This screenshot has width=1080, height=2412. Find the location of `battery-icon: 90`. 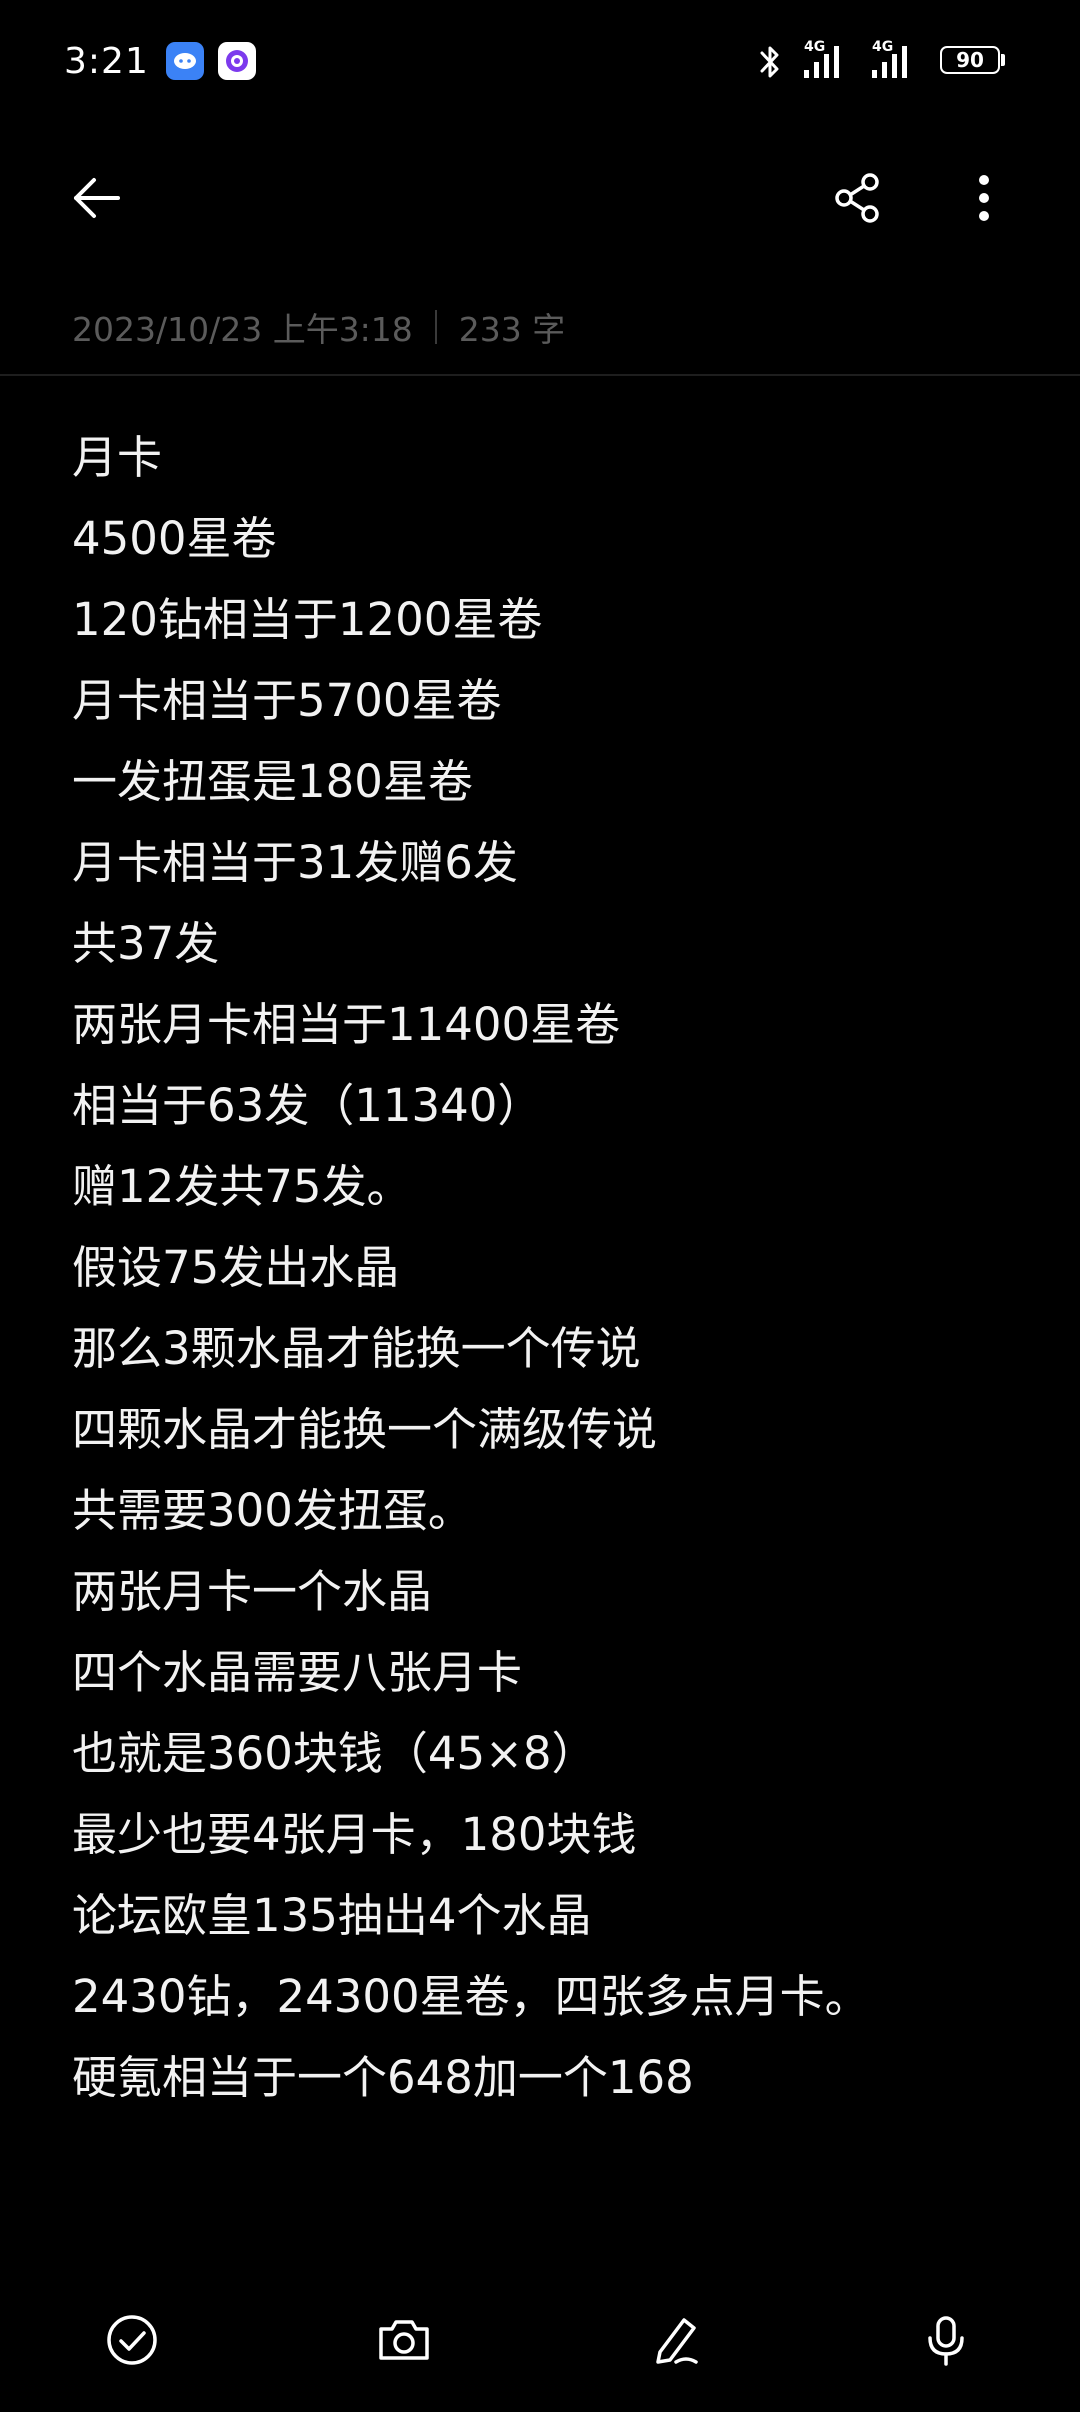

battery-icon: 90 is located at coordinates (970, 60).